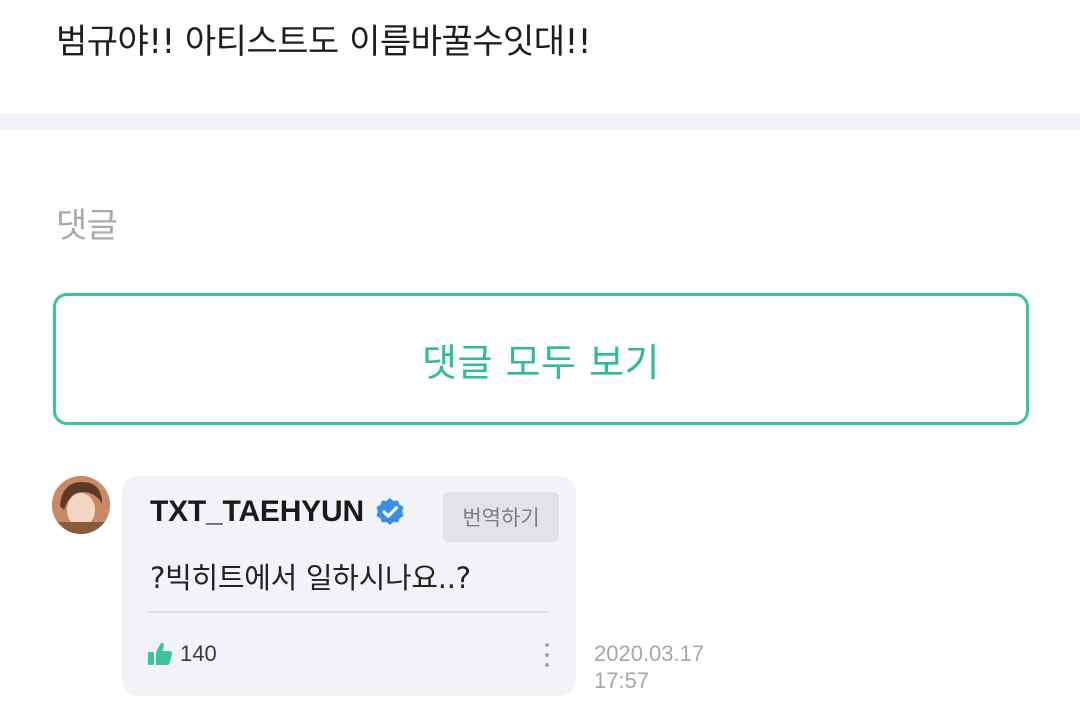  Describe the element at coordinates (257, 511) in the screenshot. I see `comment-author-name: TXT_TAEHYUN` at that location.